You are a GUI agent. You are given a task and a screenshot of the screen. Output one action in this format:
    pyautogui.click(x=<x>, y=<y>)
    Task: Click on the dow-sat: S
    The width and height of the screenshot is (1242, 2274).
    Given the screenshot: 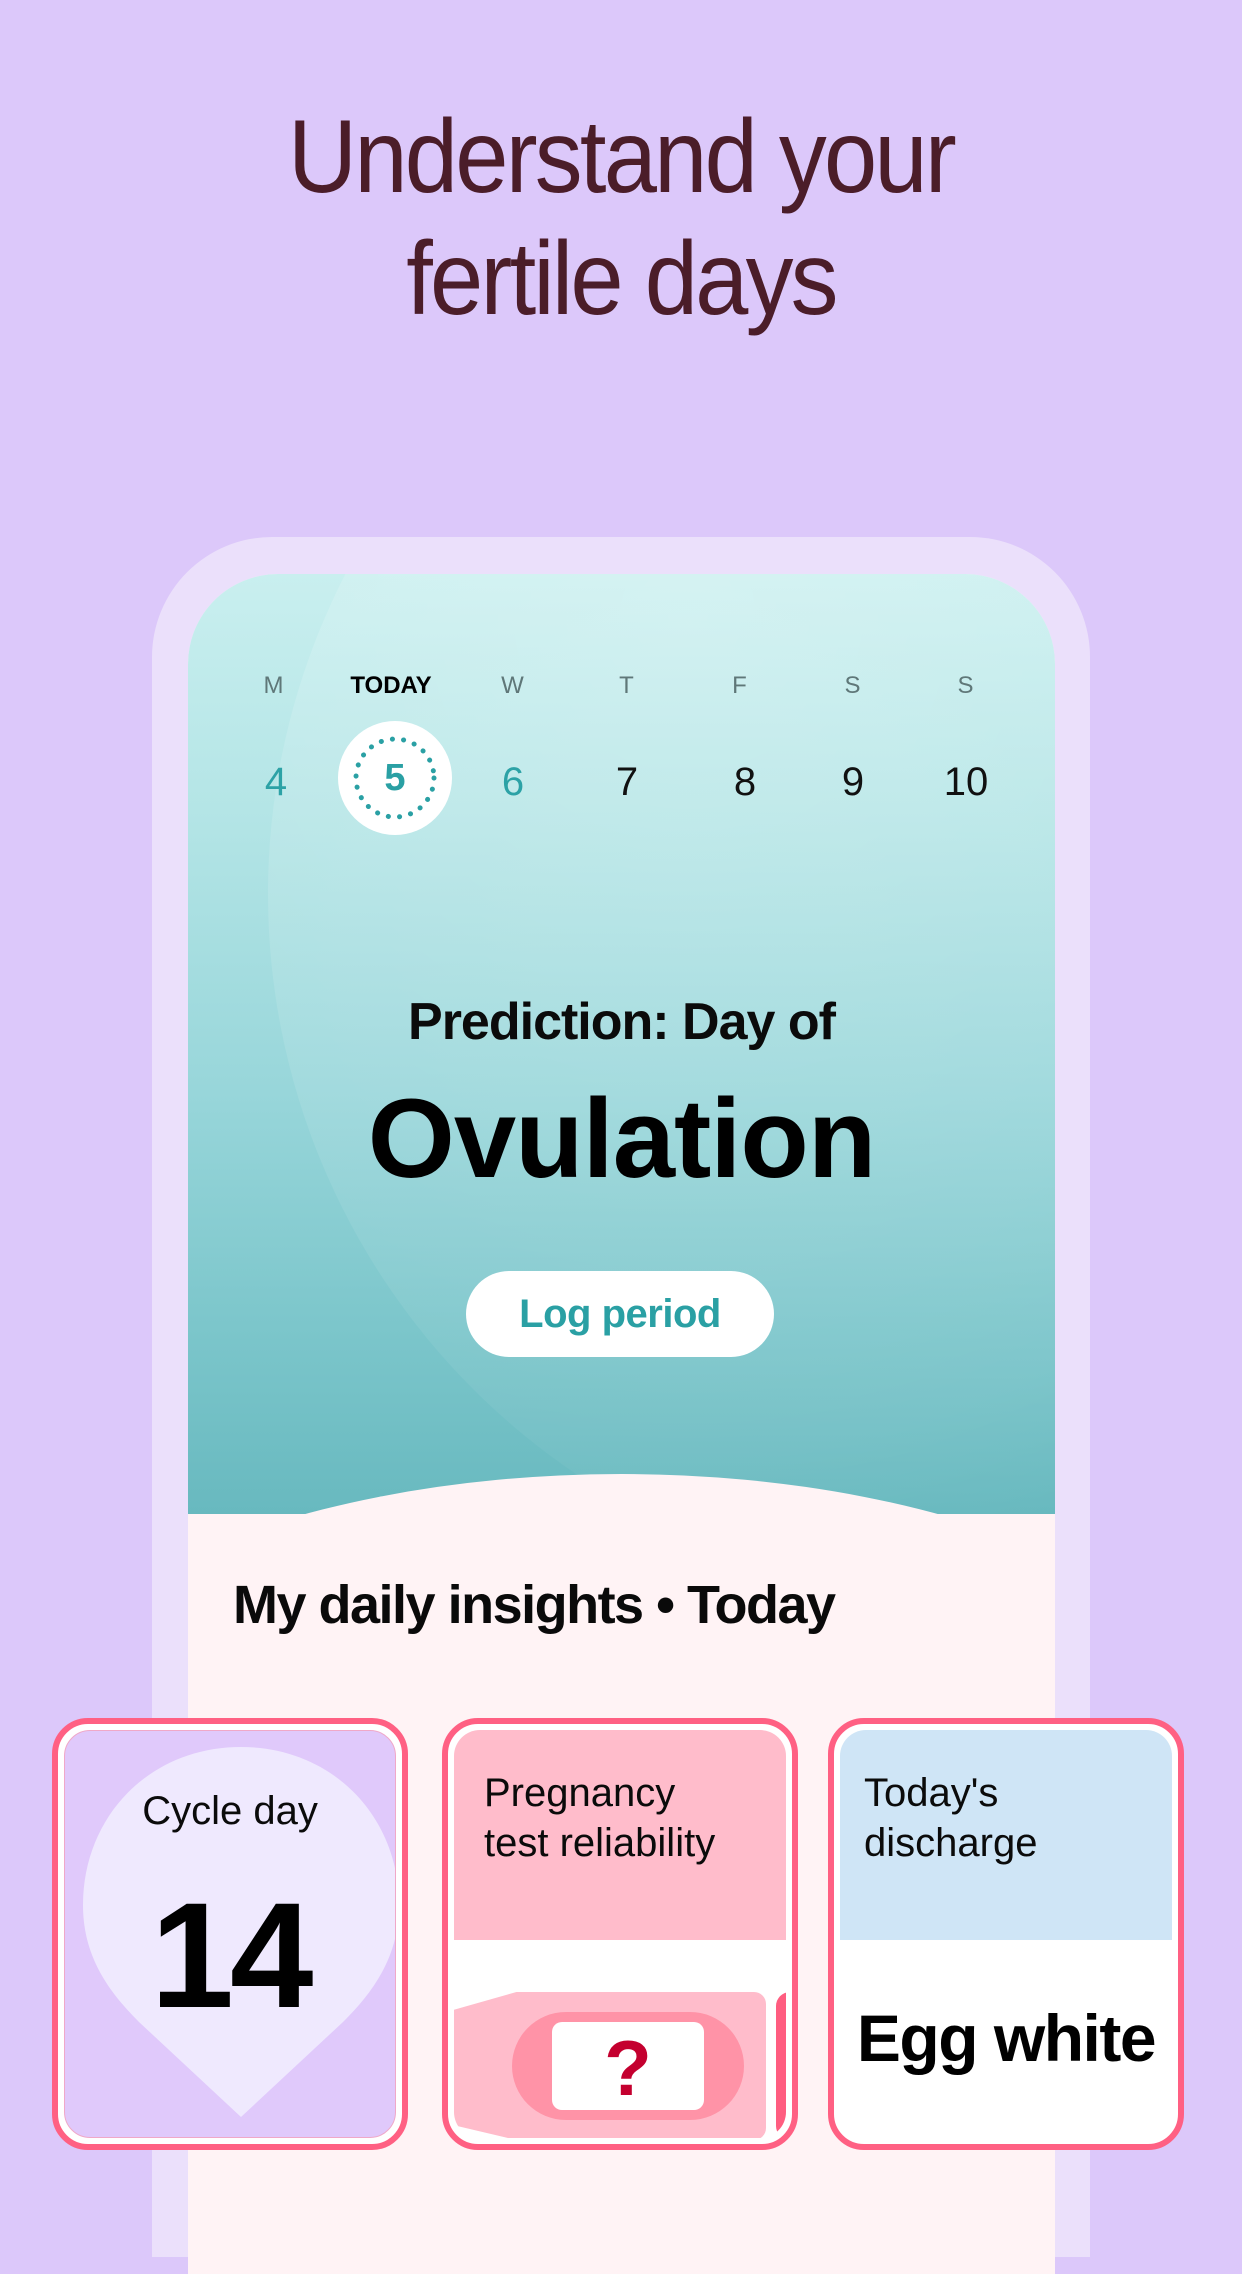 What is the action you would take?
    pyautogui.click(x=853, y=685)
    